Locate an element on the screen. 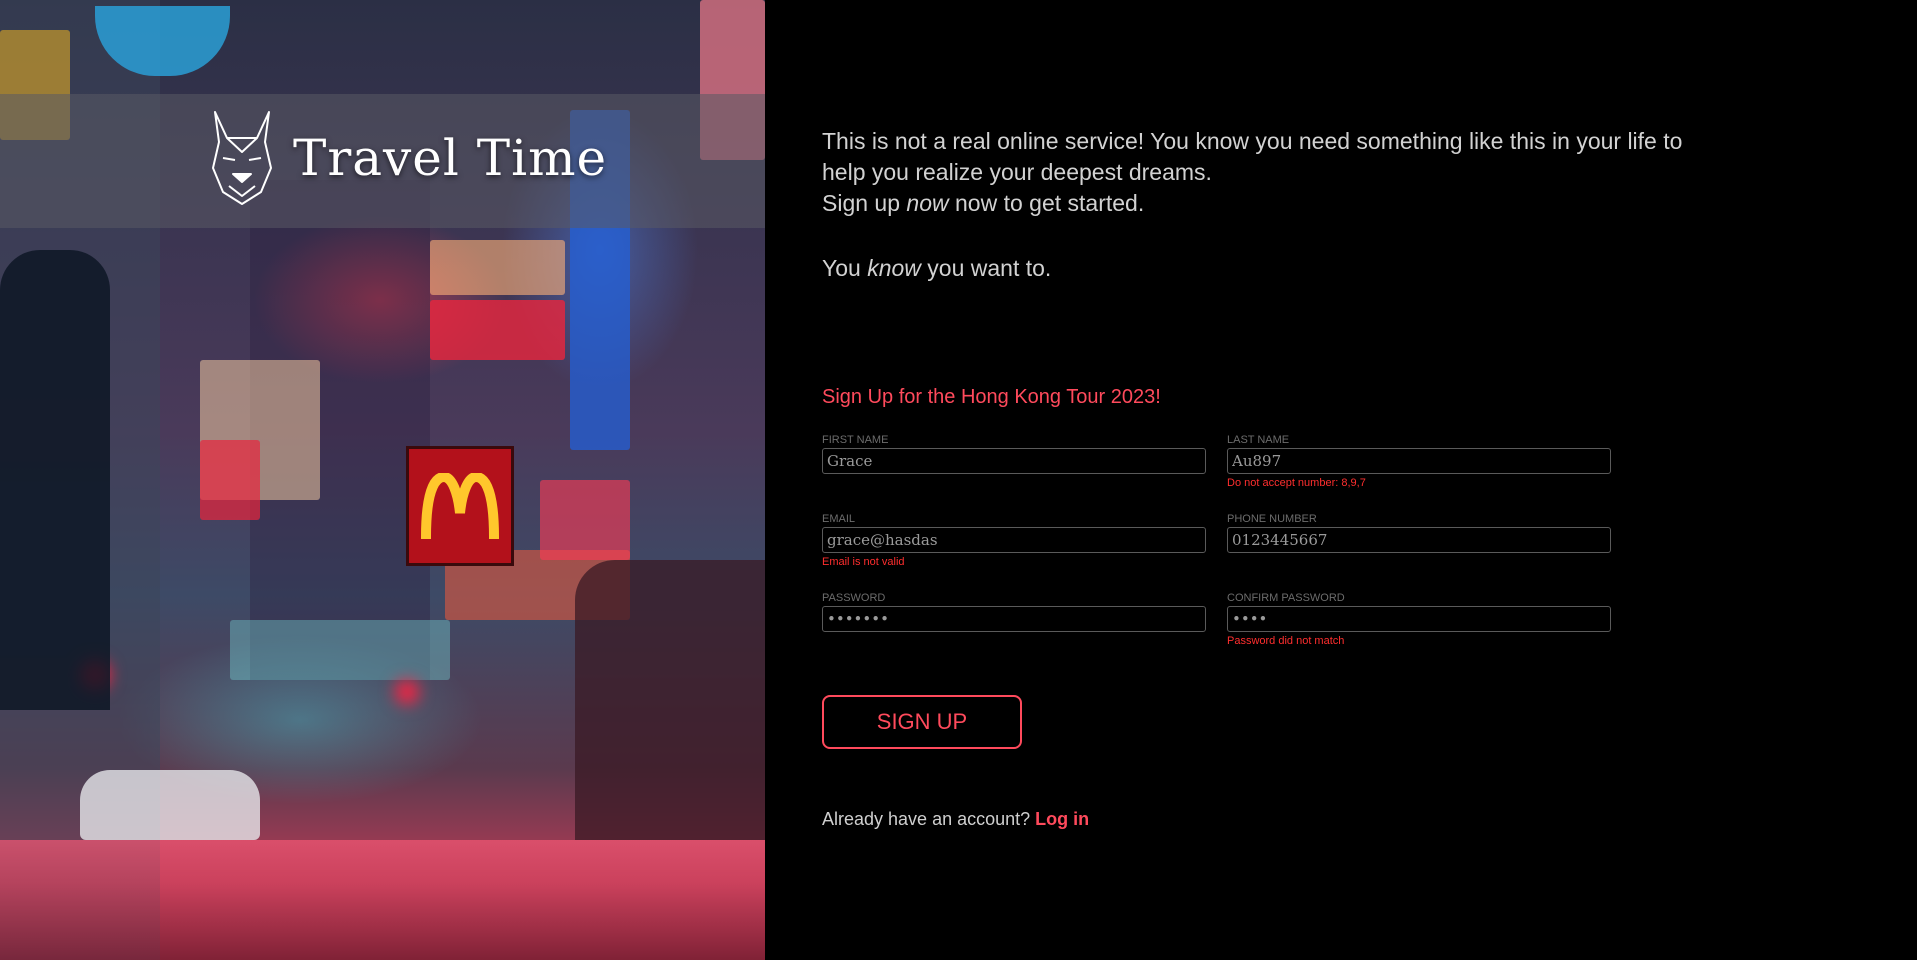 The image size is (1917, 960). phone-group: Phone Number is located at coordinates (1419, 533).